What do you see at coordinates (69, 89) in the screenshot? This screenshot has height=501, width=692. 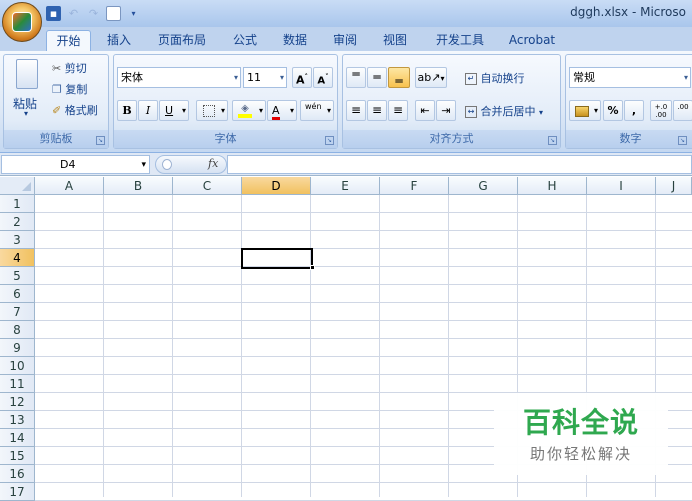 I see `copy-button: ❐ 复制` at bounding box center [69, 89].